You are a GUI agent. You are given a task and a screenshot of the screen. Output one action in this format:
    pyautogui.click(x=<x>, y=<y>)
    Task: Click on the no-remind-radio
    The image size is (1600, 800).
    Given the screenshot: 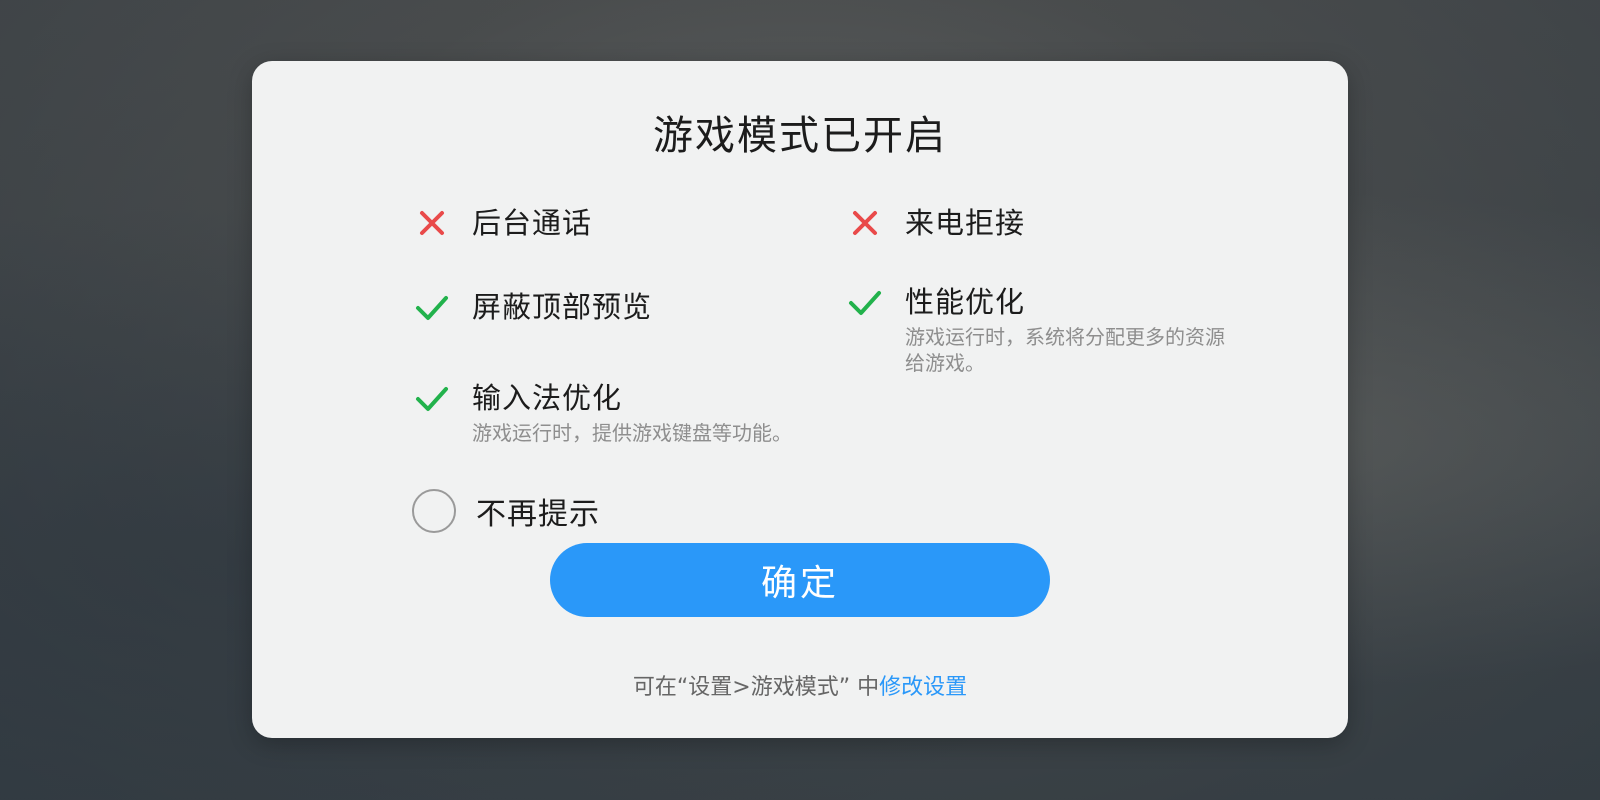 What is the action you would take?
    pyautogui.click(x=434, y=511)
    